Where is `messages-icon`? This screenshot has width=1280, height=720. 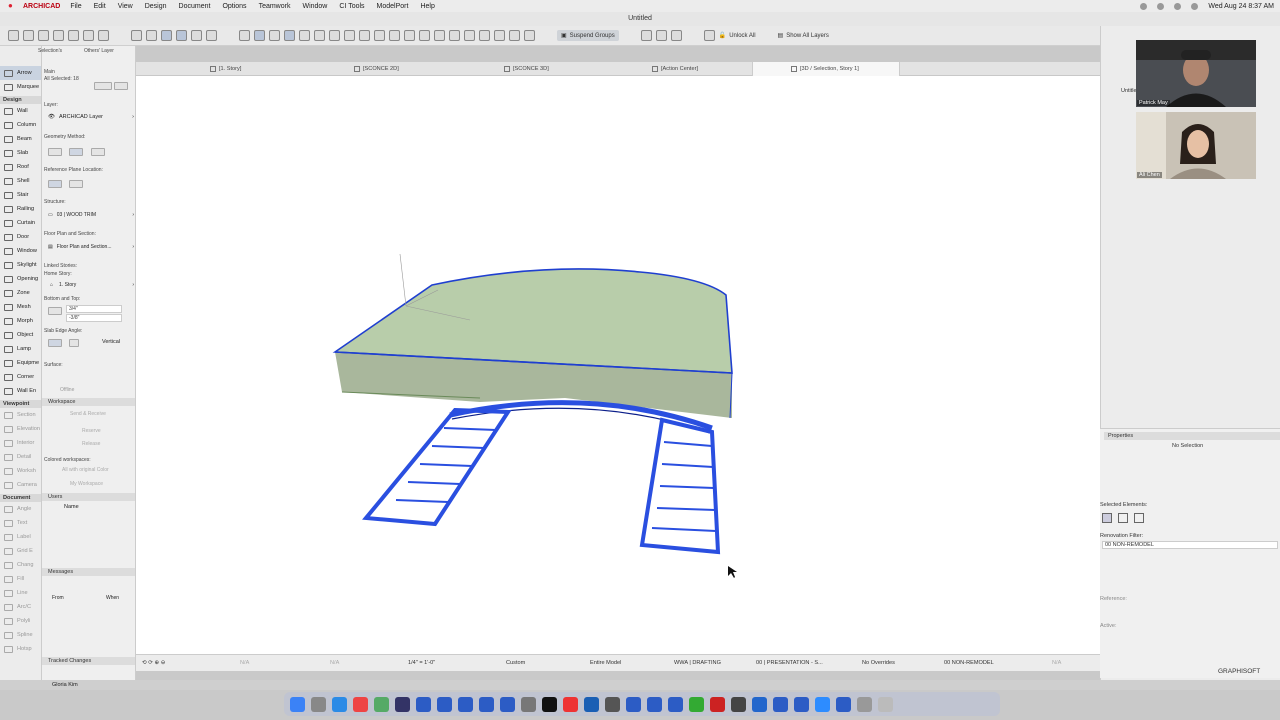
messages-icon is located at coordinates (381, 704).